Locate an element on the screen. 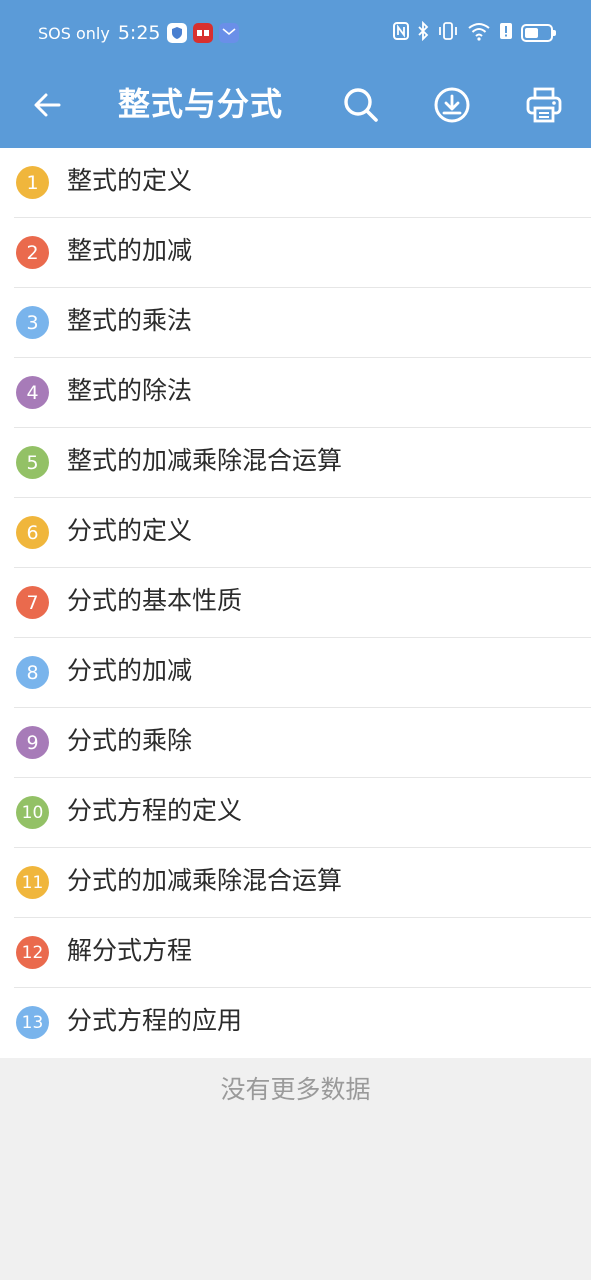 The width and height of the screenshot is (591, 1280). download-button is located at coordinates (452, 107).